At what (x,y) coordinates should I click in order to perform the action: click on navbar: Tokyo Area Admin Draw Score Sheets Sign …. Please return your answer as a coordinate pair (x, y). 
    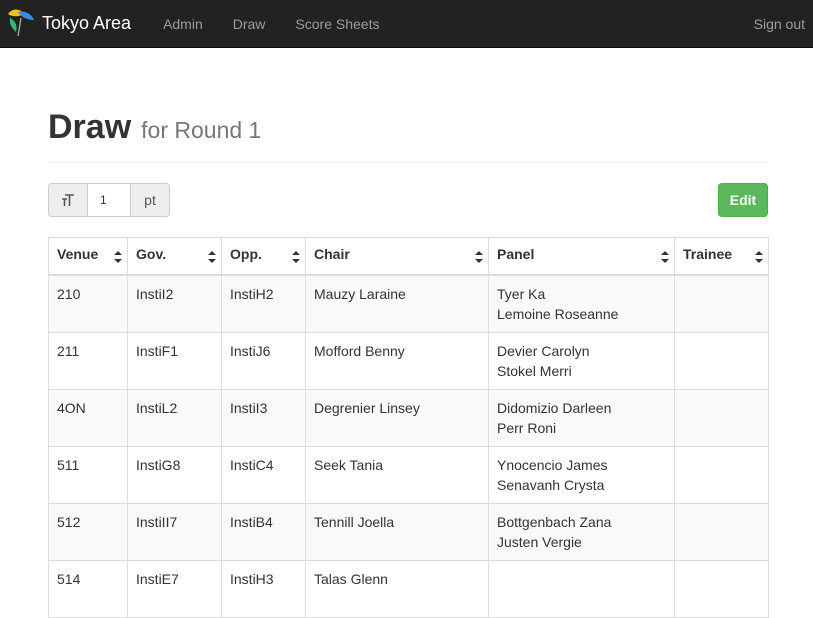
    Looking at the image, I should click on (406, 24).